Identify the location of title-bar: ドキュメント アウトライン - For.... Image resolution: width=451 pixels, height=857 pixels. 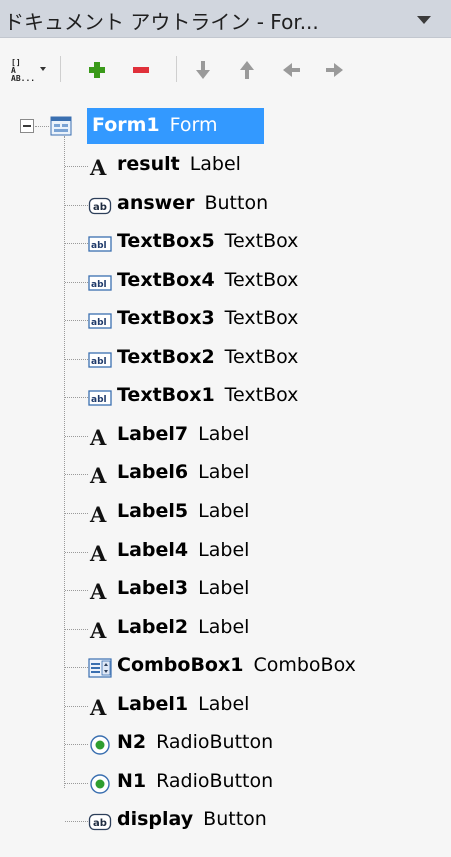
(225, 19).